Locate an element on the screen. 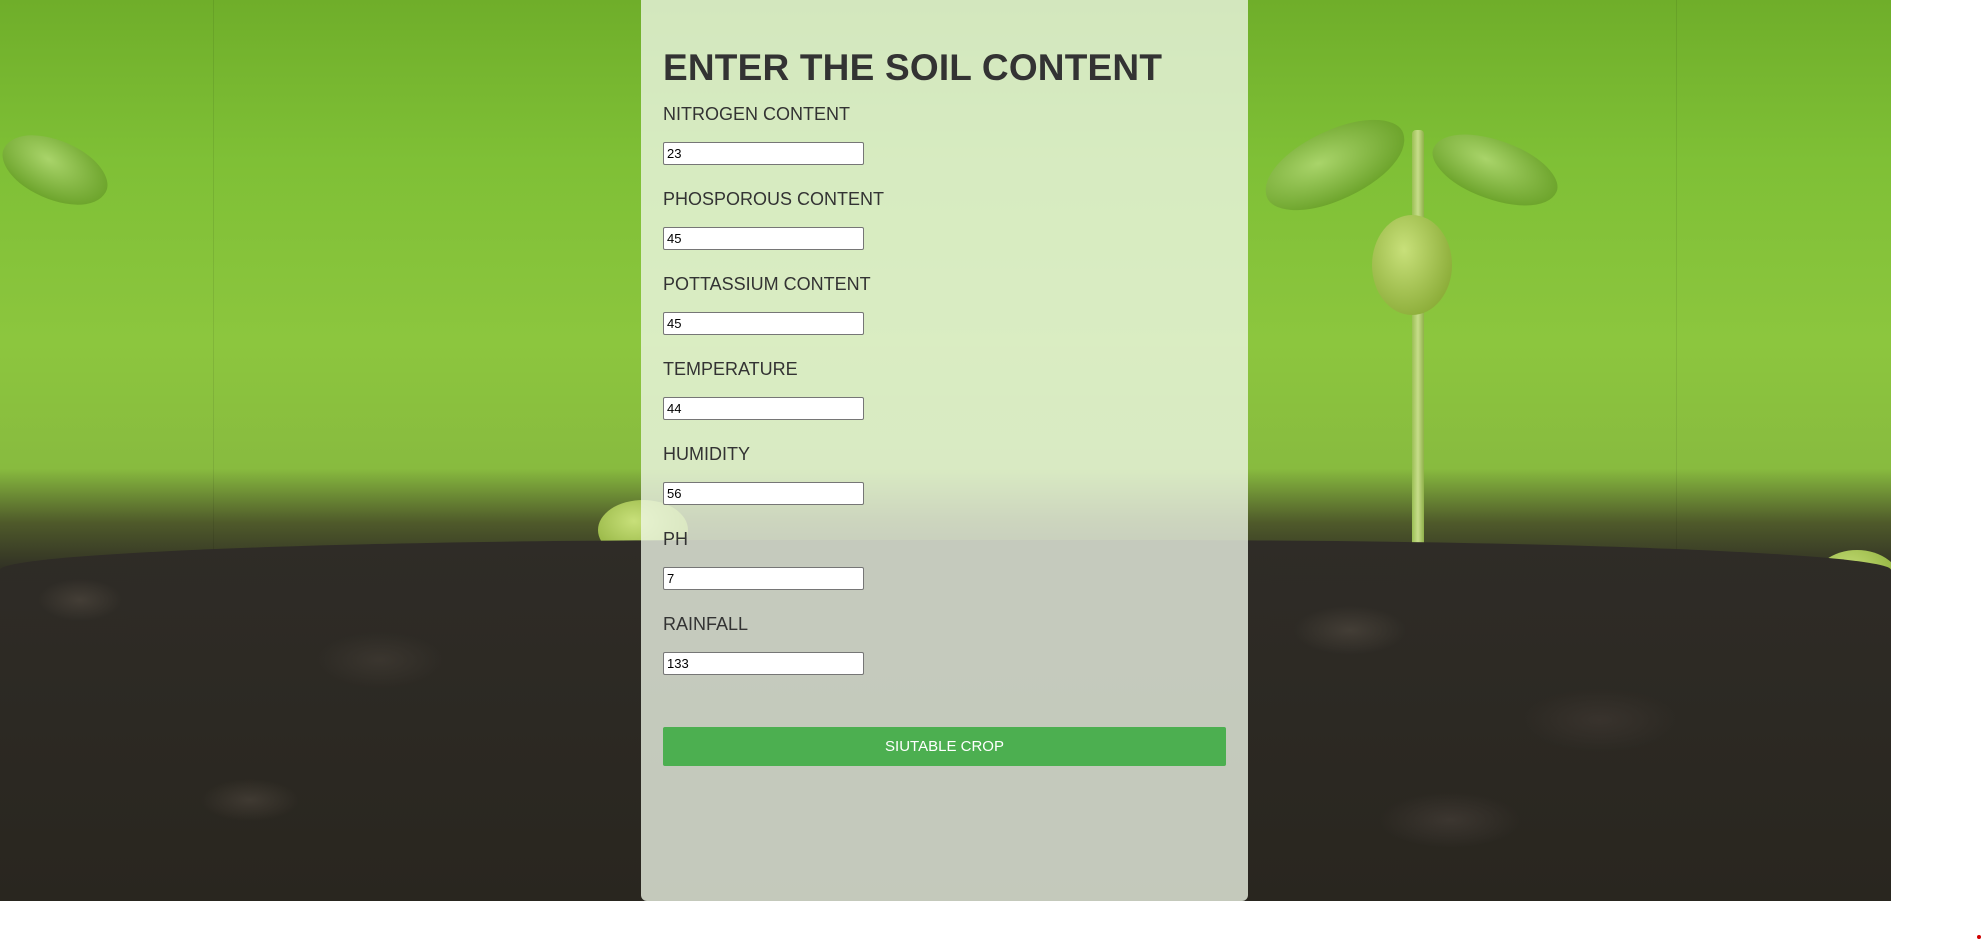  temperature-label: TEMPERATURE is located at coordinates (730, 369).